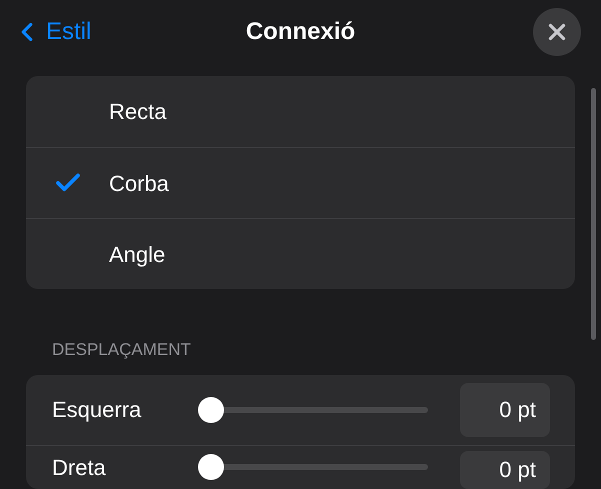 The height and width of the screenshot is (489, 601). I want to click on section-header: DESPLAÇAMENT, so click(122, 350).